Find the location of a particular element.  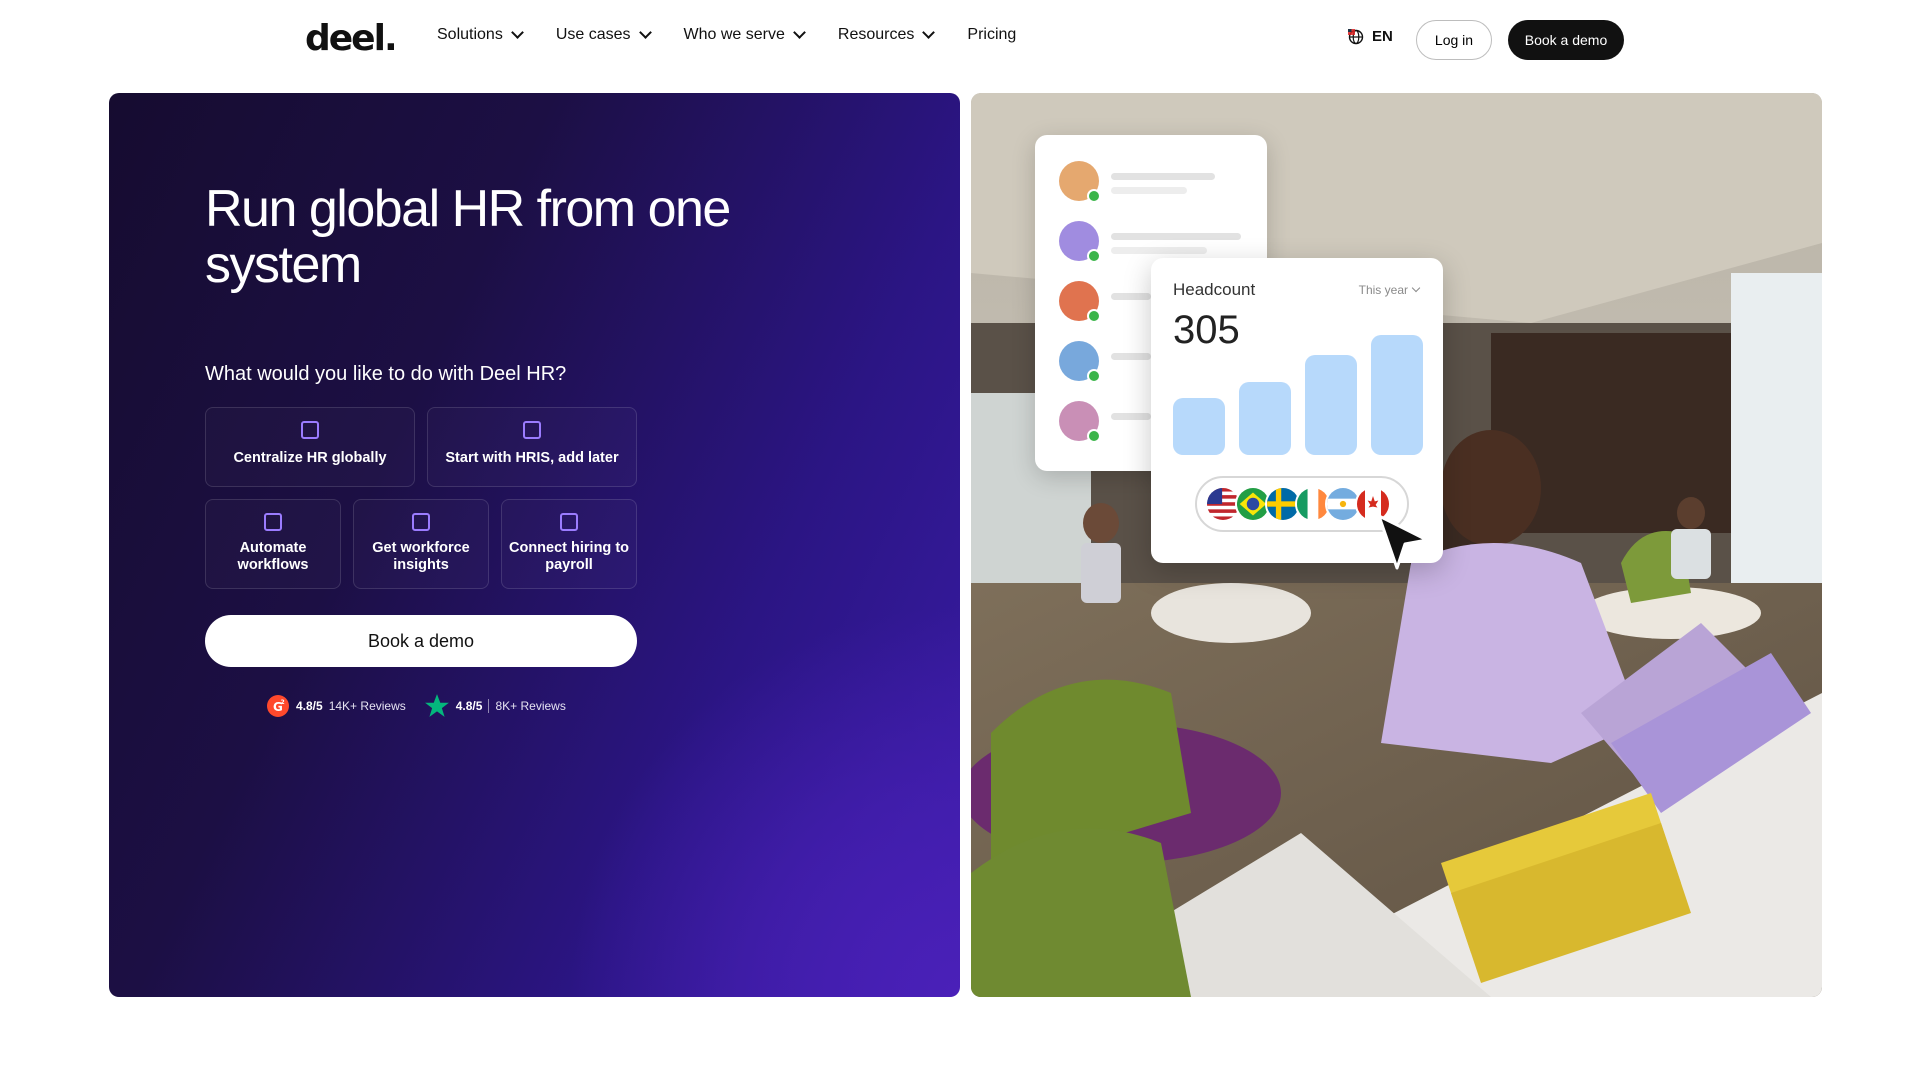

nav-item-use-cases: Use cases is located at coordinates (603, 35).